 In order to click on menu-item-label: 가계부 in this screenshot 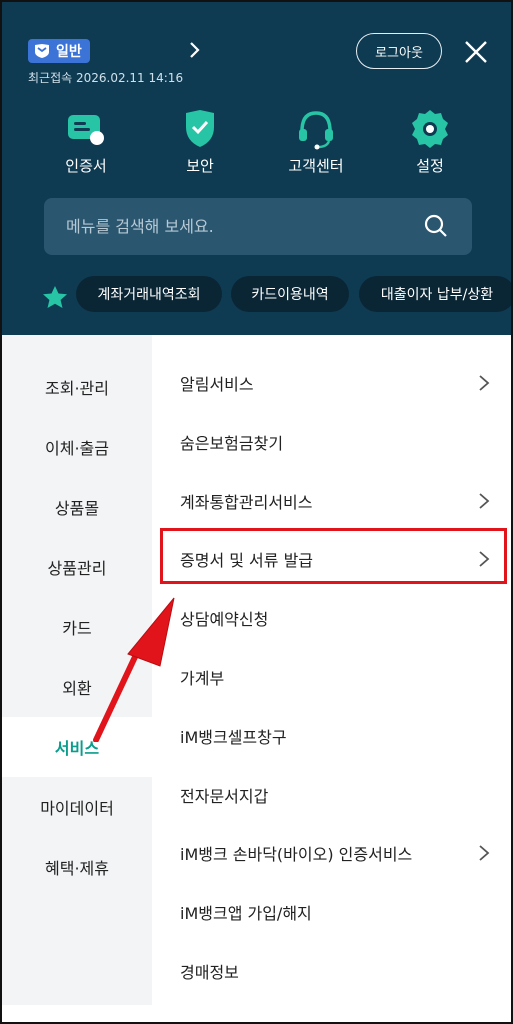, I will do `click(202, 678)`.